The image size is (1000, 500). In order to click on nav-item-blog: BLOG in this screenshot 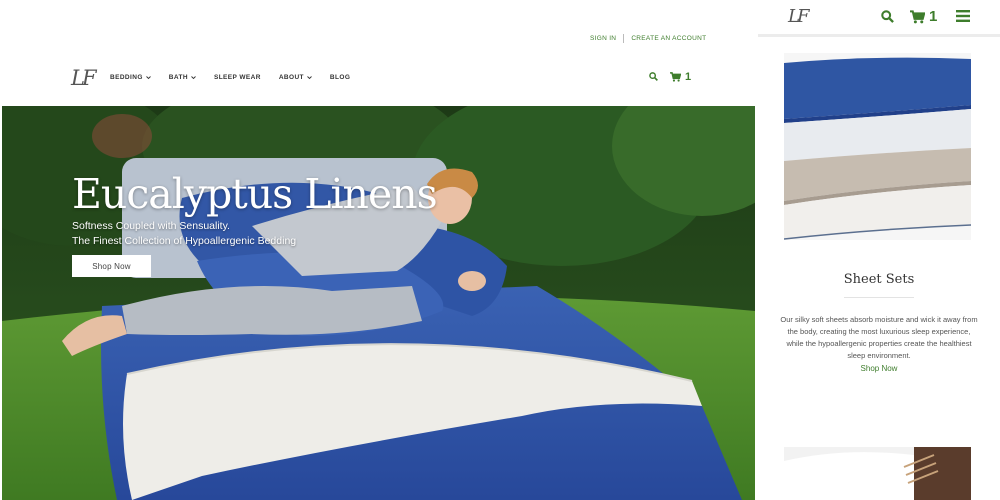, I will do `click(340, 77)`.